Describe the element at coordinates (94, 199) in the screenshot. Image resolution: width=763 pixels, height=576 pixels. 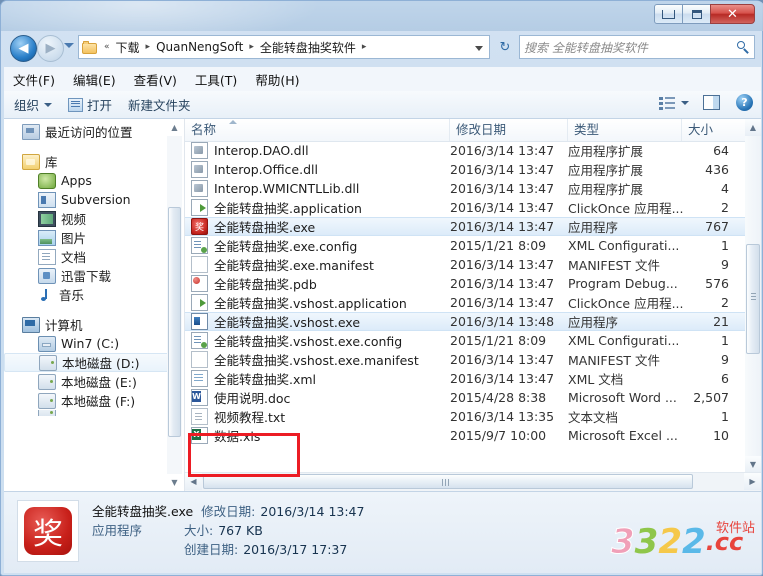
I see `sidebar-item-subversion: Subversion` at that location.